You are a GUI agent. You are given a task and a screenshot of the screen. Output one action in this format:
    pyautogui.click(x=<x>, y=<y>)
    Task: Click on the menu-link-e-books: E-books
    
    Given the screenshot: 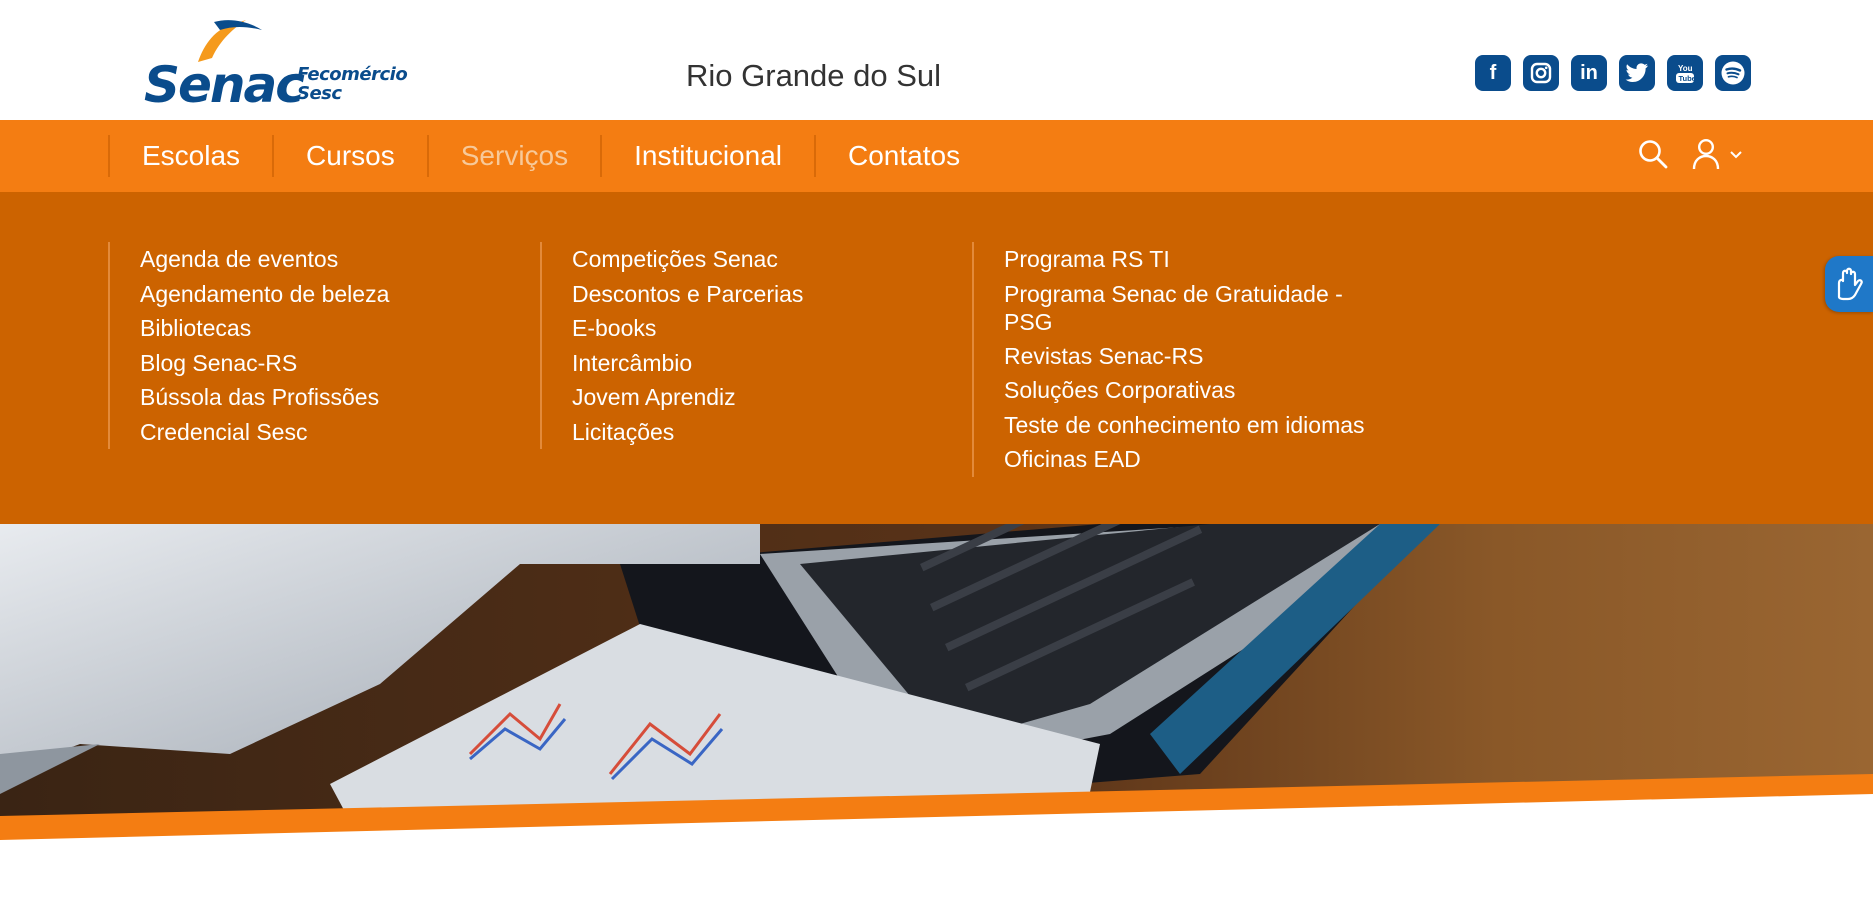 What is the action you would take?
    pyautogui.click(x=687, y=328)
    